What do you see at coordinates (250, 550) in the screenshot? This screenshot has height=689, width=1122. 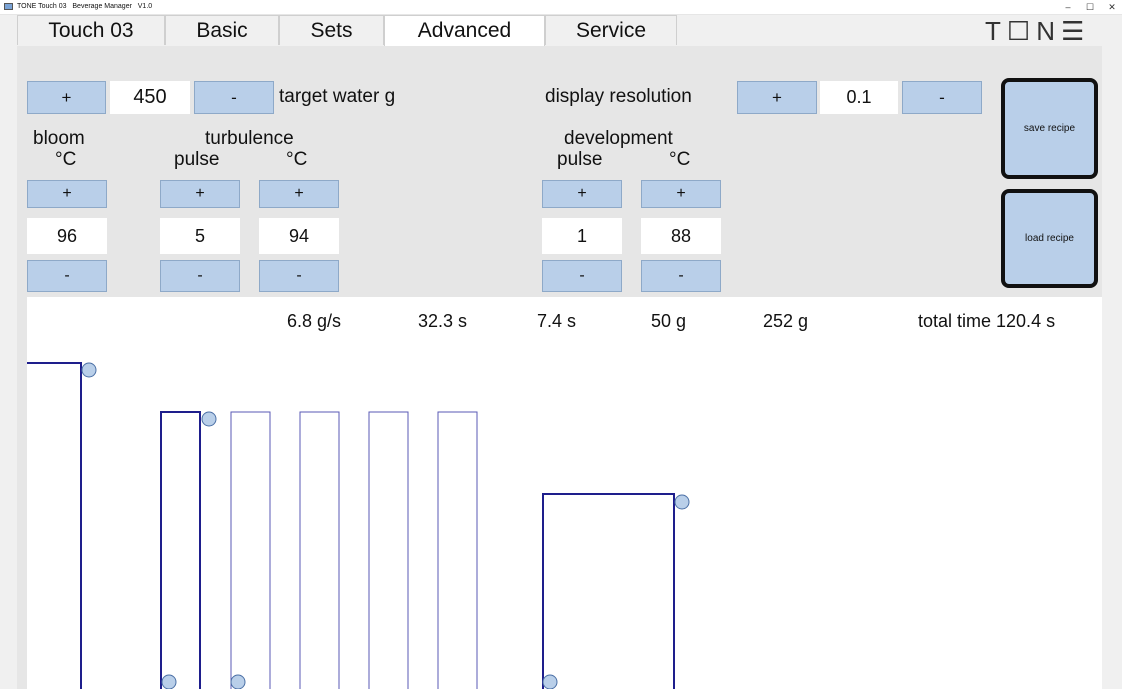 I see `turbulence-pulse-2-line` at bounding box center [250, 550].